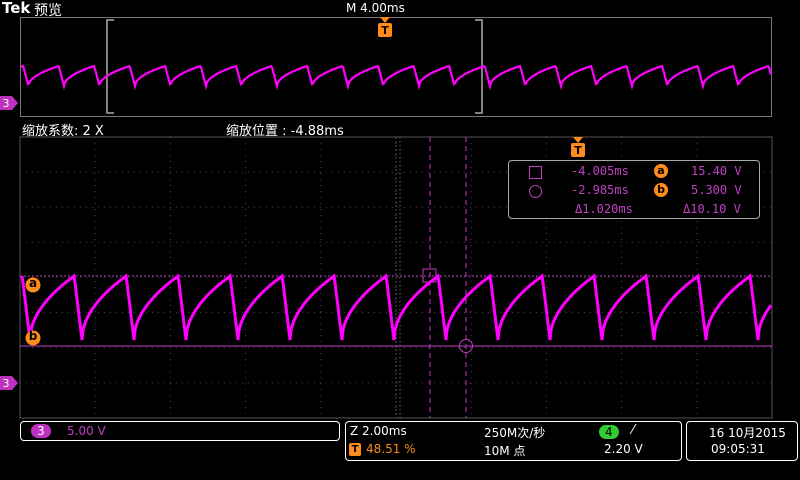 Image resolution: width=800 pixels, height=480 pixels. What do you see at coordinates (391, 449) in the screenshot?
I see `trigger-position: 48.51 %` at bounding box center [391, 449].